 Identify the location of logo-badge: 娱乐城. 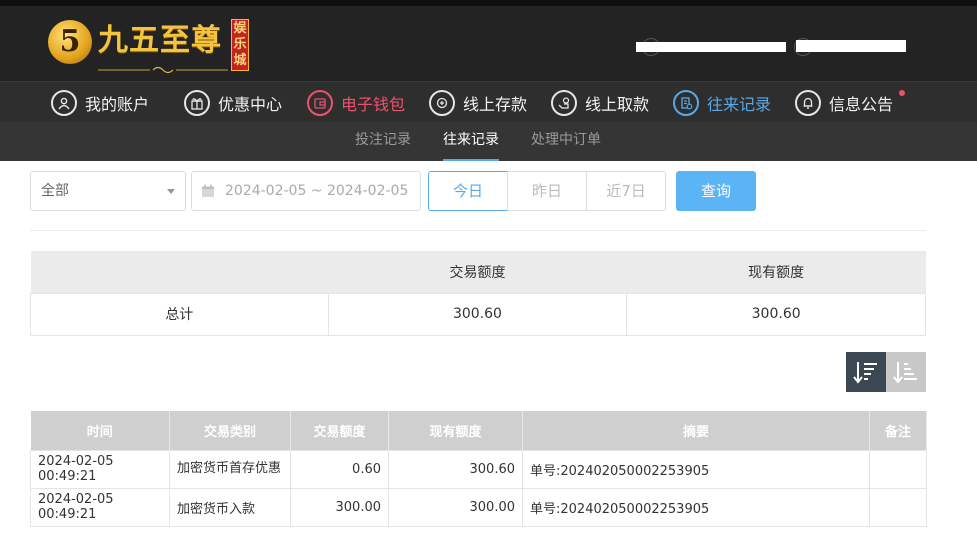
(240, 45).